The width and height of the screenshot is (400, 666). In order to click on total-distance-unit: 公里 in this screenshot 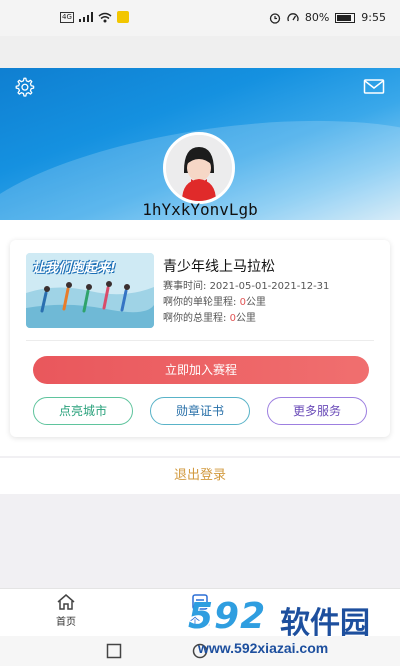, I will do `click(245, 318)`.